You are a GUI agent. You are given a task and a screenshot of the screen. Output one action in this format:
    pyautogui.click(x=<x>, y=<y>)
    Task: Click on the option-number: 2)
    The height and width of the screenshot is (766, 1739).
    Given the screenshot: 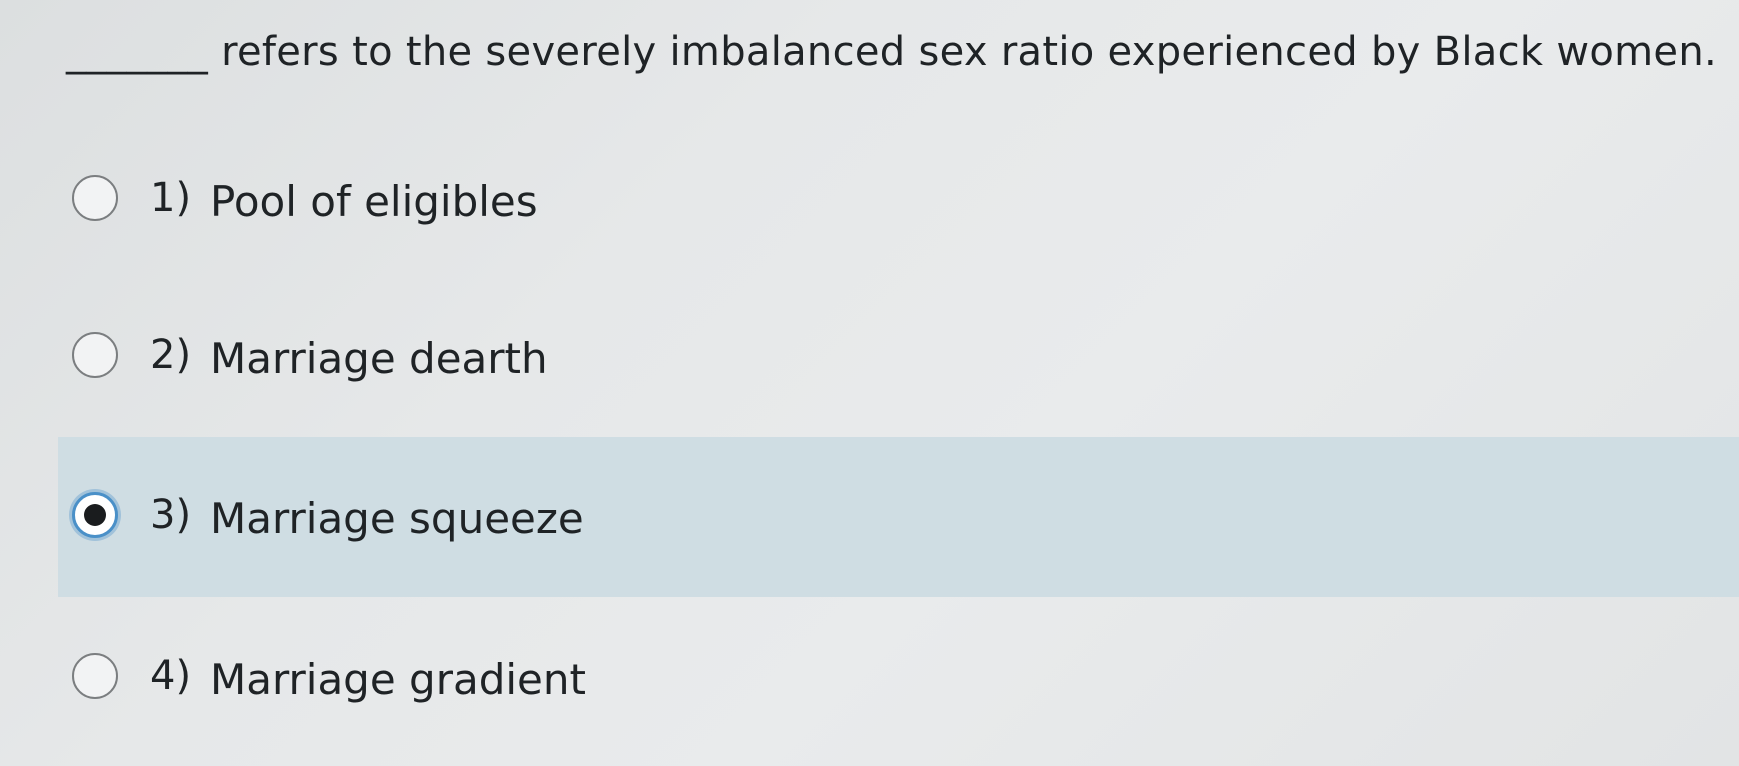 What is the action you would take?
    pyautogui.click(x=171, y=355)
    